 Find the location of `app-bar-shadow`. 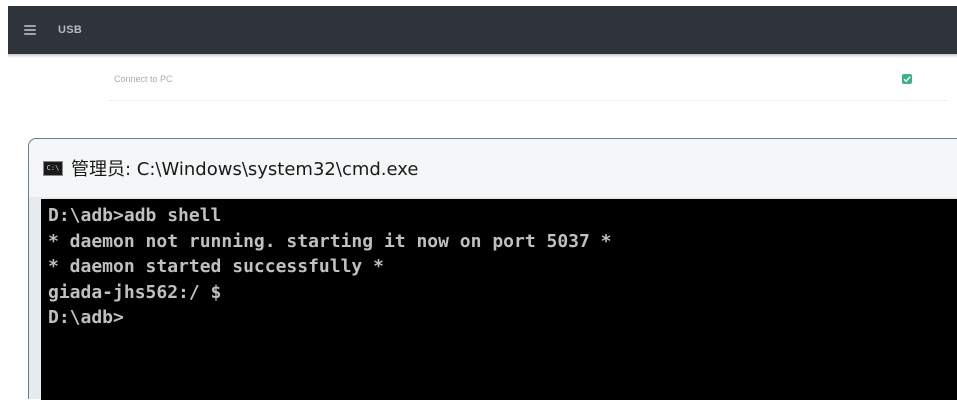

app-bar-shadow is located at coordinates (482, 56).